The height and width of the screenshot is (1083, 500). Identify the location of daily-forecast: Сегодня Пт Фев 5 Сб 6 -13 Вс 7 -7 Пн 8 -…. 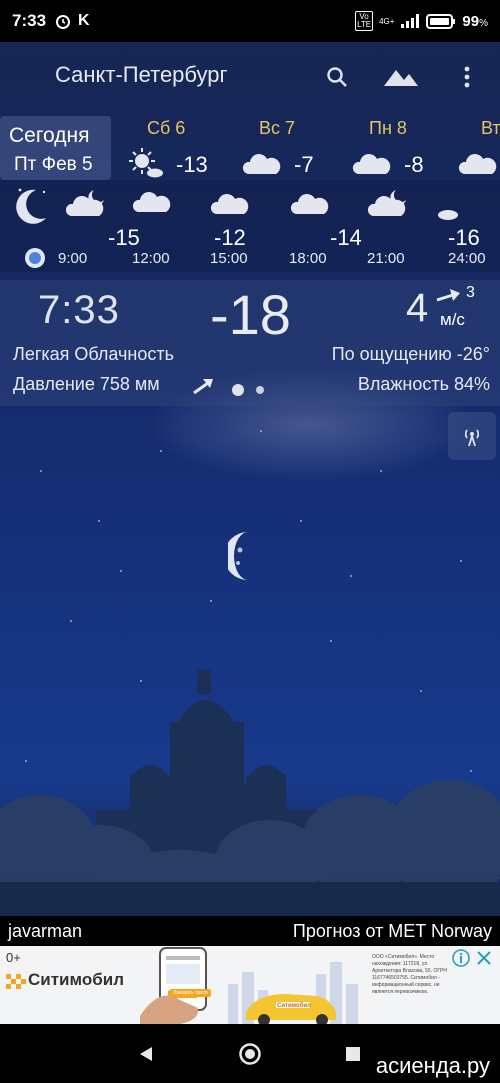
(250, 146).